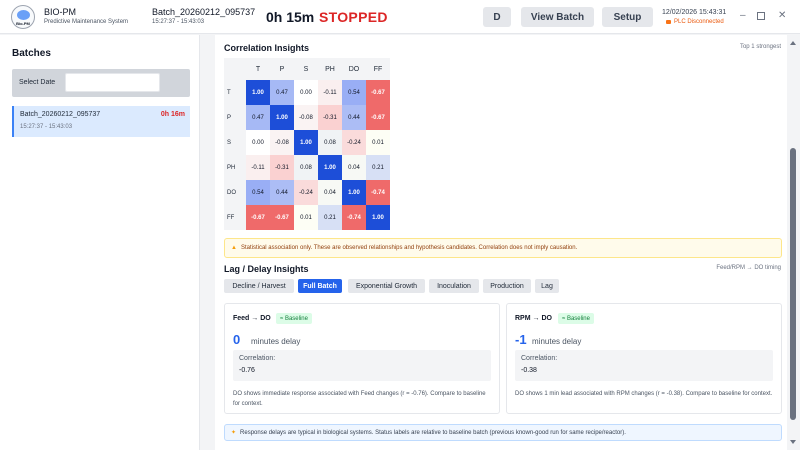 This screenshot has height=450, width=800. I want to click on correlation-value: -0.38, so click(529, 370).